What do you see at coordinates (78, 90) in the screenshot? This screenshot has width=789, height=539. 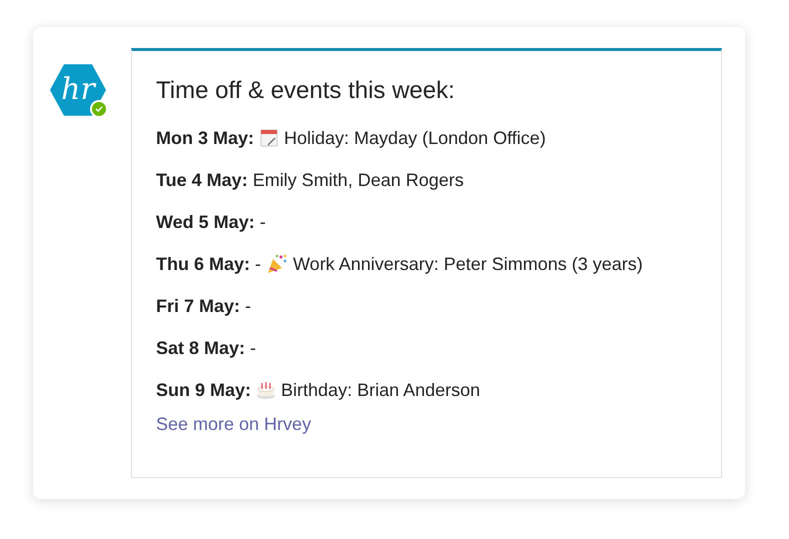 I see `bot-logo: hr` at bounding box center [78, 90].